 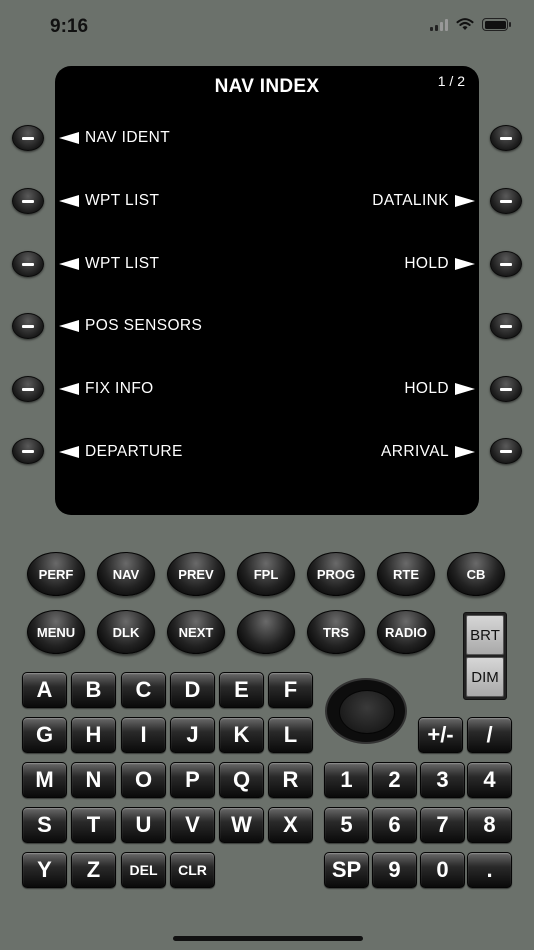 What do you see at coordinates (268, 938) in the screenshot?
I see `home-indicator` at bounding box center [268, 938].